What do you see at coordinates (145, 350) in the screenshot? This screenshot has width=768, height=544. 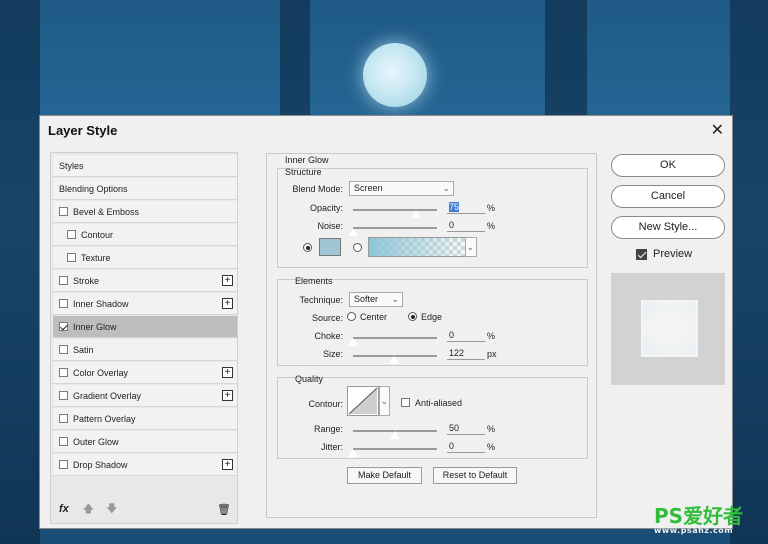 I see `style-item: Satin` at bounding box center [145, 350].